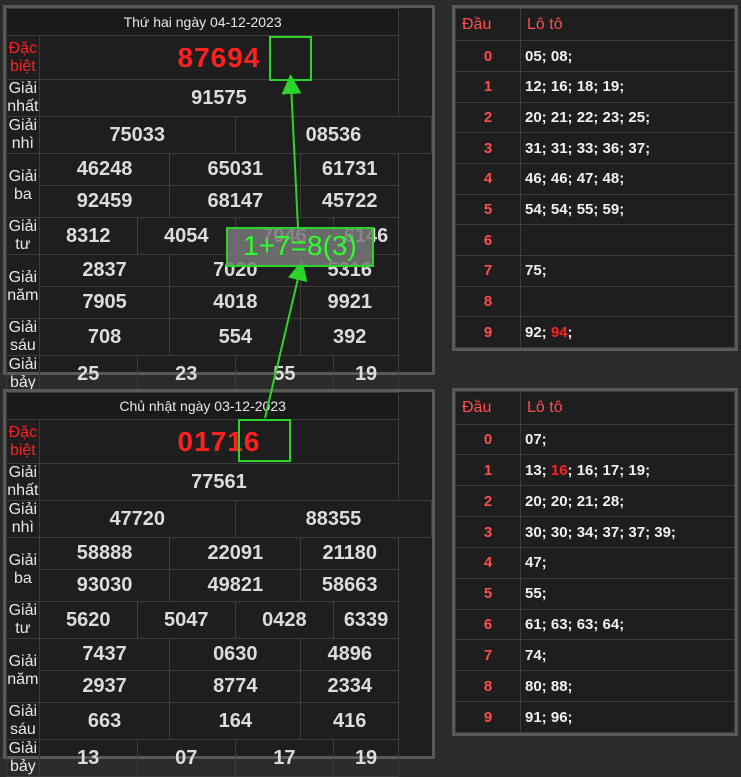 Image resolution: width=741 pixels, height=777 pixels. Describe the element at coordinates (300, 247) in the screenshot. I see `formula-annotation: 1+7=8(3)` at that location.